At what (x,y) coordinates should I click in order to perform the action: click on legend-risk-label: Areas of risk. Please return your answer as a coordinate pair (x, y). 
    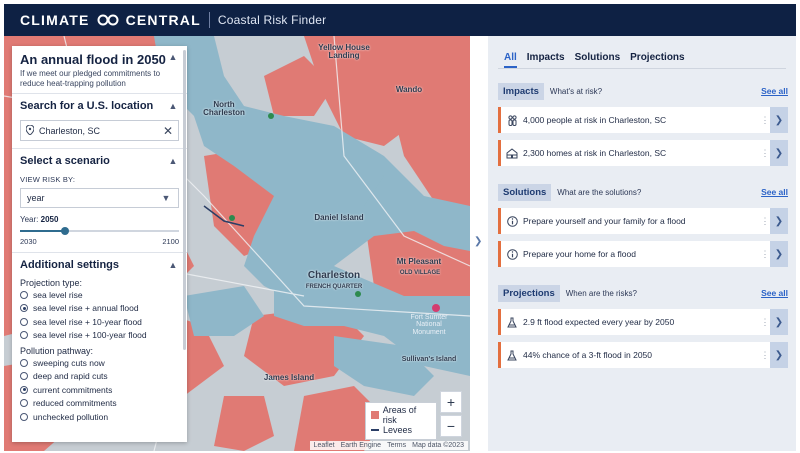
    Looking at the image, I should click on (399, 414).